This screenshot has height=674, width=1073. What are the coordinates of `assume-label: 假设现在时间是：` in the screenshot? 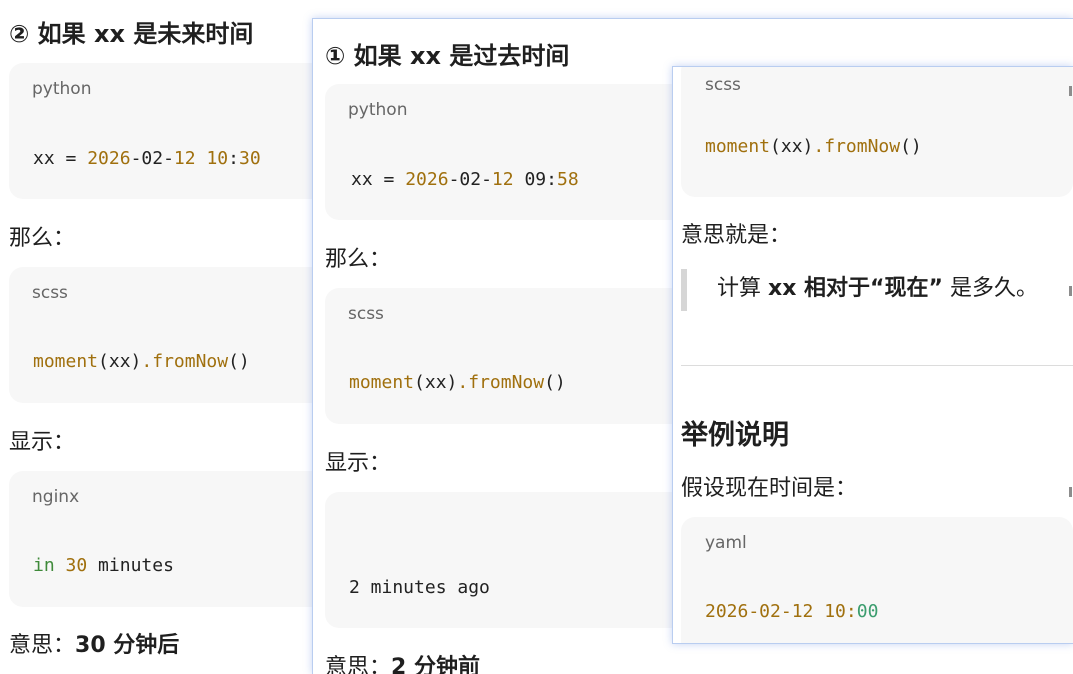 It's located at (769, 488).